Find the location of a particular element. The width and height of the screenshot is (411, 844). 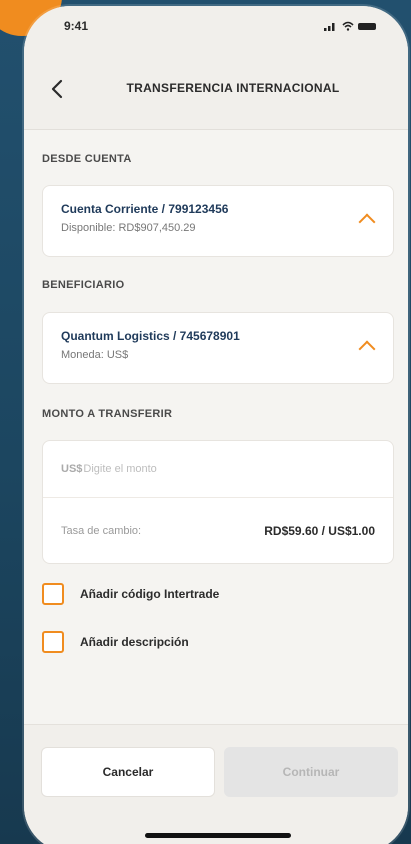

wifi-icon is located at coordinates (348, 26).